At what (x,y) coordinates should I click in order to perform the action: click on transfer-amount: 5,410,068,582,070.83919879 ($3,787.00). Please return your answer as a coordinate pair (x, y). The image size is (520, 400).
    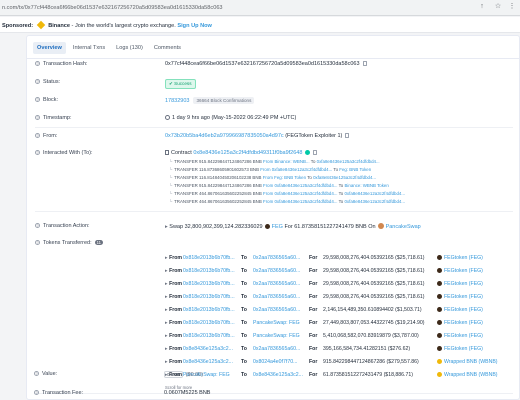
    Looking at the image, I should click on (371, 336).